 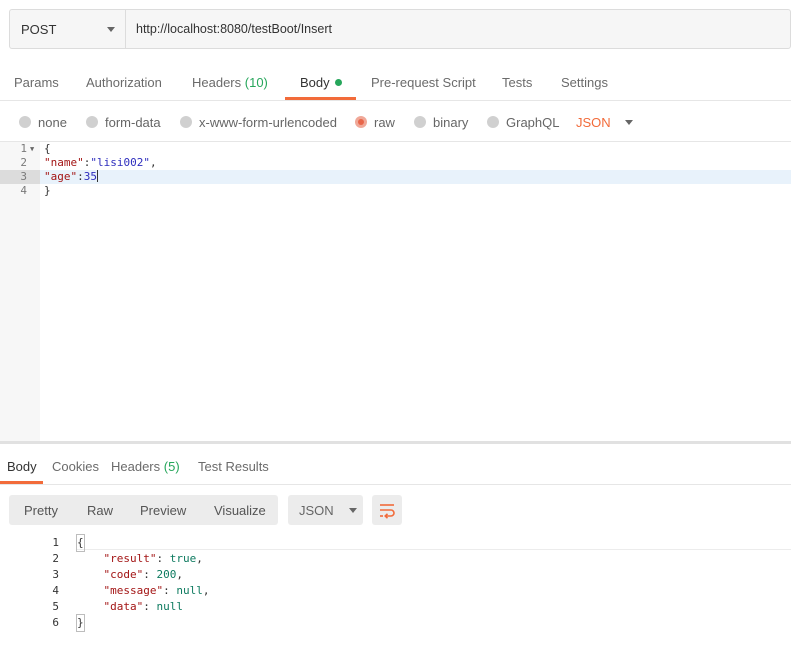 I want to click on response-tab-test-results: Test Results, so click(x=233, y=464).